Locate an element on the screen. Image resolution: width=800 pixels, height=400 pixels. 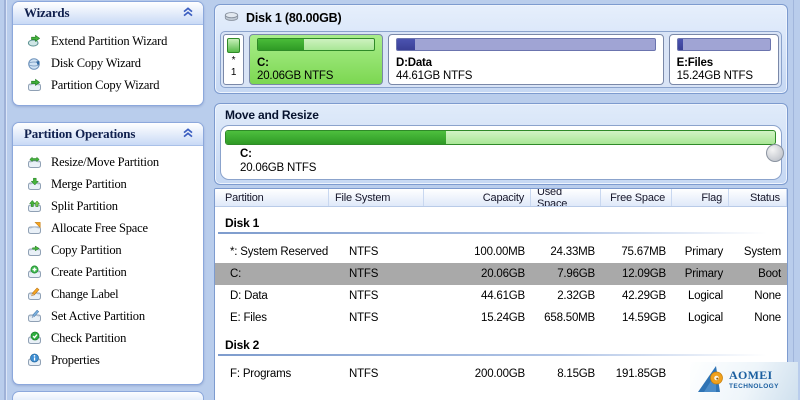
resize-handle is located at coordinates (775, 152).